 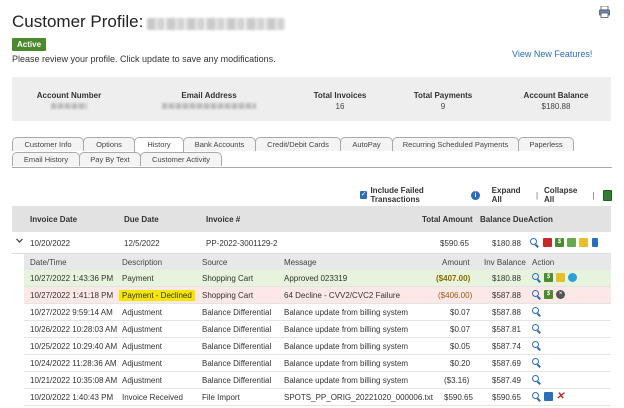 What do you see at coordinates (340, 106) in the screenshot?
I see `total-invoices-value: 16` at bounding box center [340, 106].